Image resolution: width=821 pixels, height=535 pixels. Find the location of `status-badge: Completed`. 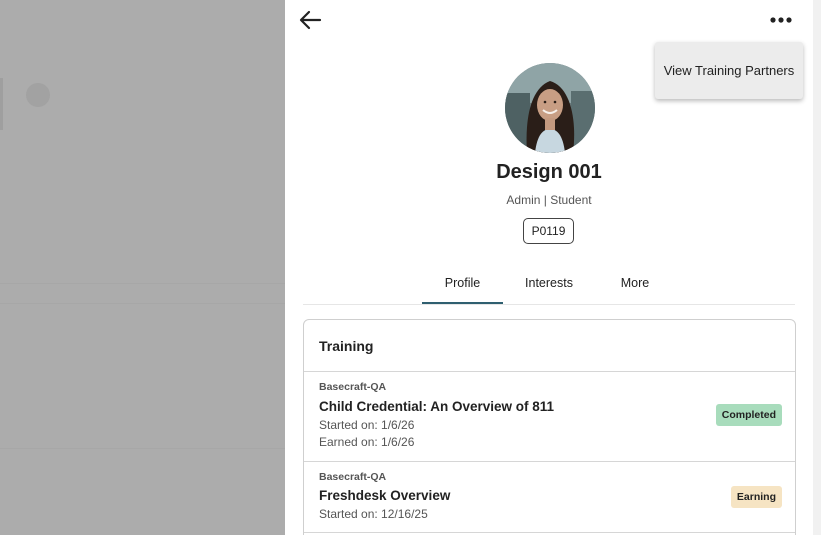

status-badge: Completed is located at coordinates (748, 415).